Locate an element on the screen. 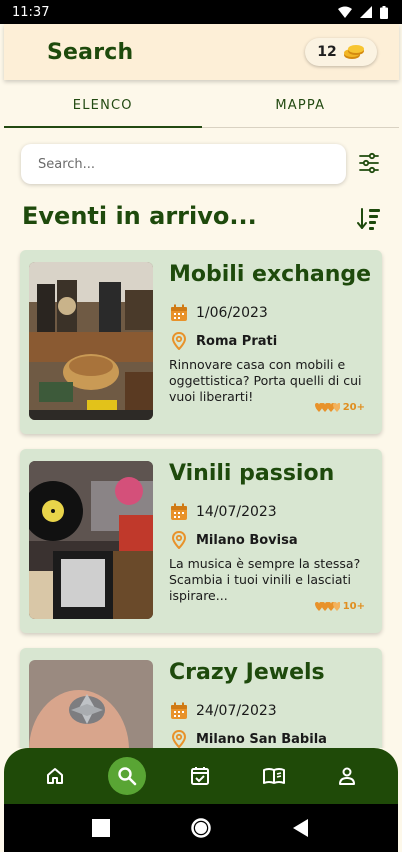 This screenshot has height=852, width=402. nav-calendar is located at coordinates (200, 776).